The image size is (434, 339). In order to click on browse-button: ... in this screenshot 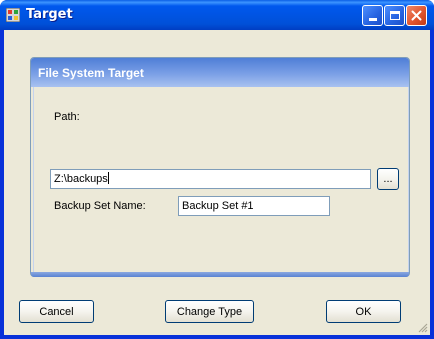, I will do `click(388, 179)`.